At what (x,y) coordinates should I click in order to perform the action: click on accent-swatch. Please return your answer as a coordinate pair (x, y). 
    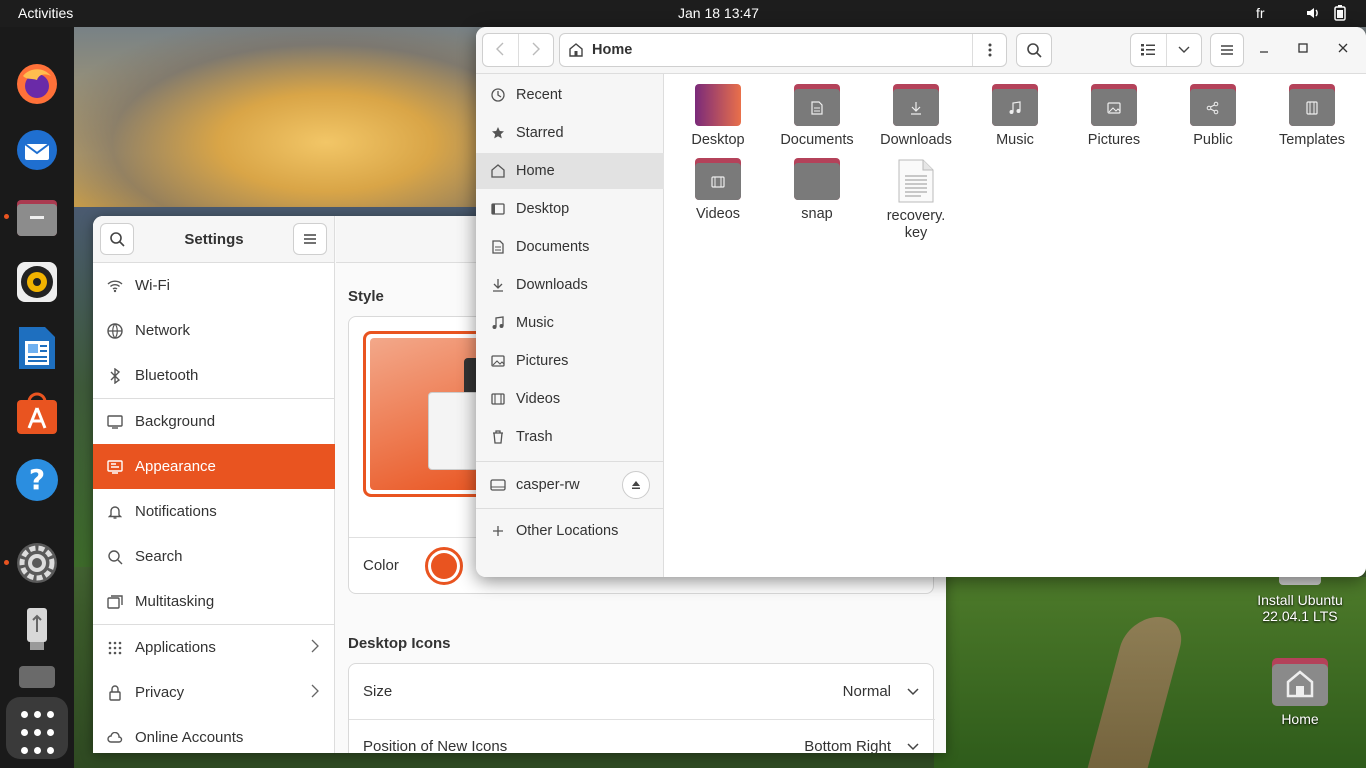
    Looking at the image, I should click on (444, 566).